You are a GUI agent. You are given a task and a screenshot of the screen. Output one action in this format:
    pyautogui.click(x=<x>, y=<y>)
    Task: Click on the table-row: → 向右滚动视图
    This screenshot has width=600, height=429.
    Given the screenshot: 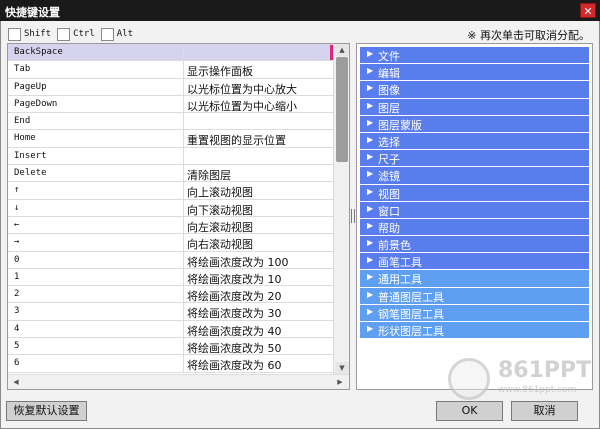 What is the action you would take?
    pyautogui.click(x=171, y=243)
    